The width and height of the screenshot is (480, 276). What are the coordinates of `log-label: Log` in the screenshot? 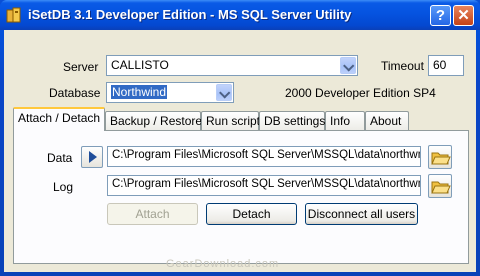 It's located at (63, 187).